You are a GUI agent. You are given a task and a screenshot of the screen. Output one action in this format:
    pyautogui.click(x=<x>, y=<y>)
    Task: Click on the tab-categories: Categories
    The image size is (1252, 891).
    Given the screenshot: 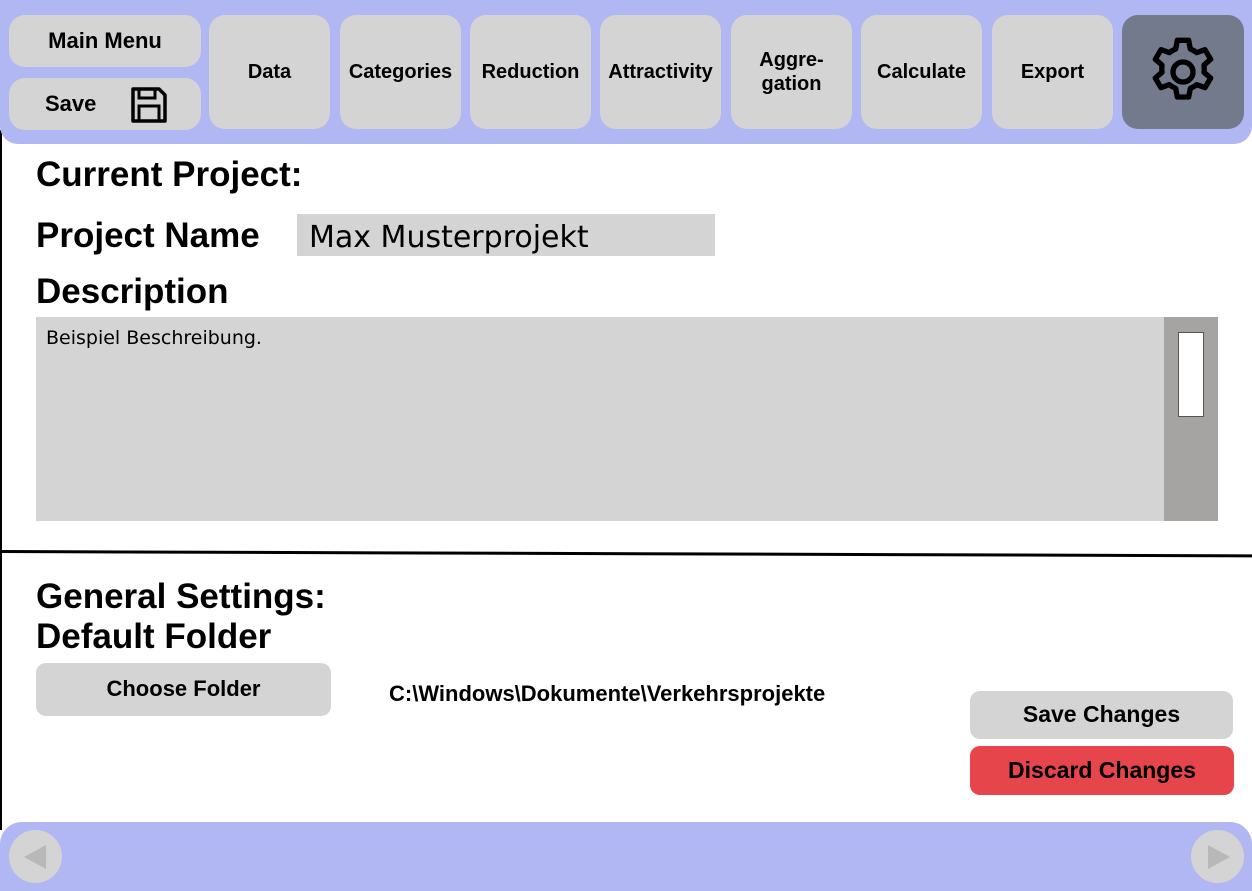 What is the action you would take?
    pyautogui.click(x=400, y=72)
    